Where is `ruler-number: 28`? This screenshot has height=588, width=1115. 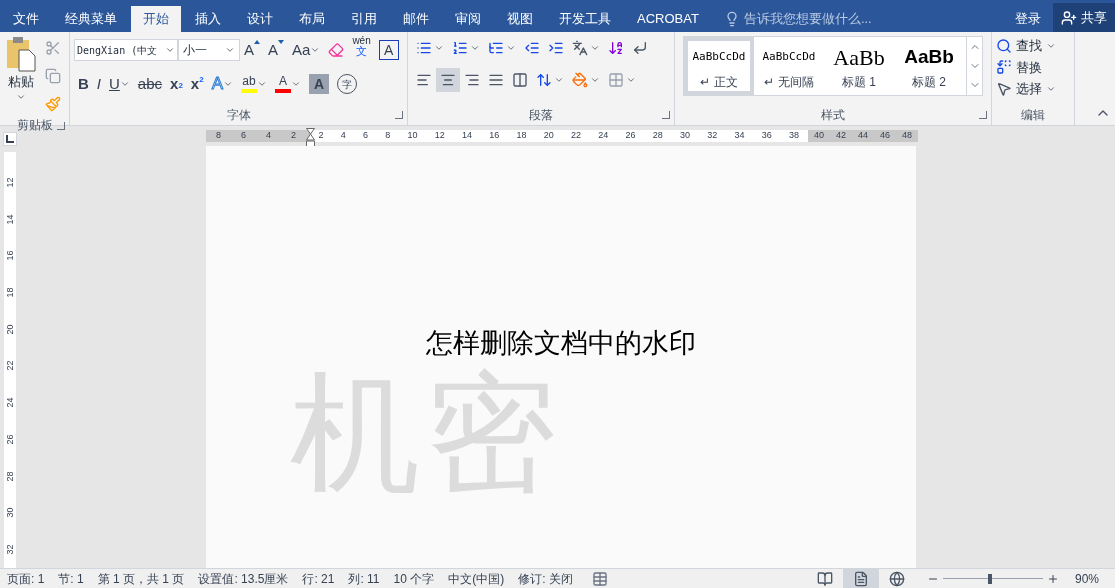
ruler-number: 28 is located at coordinates (10, 476).